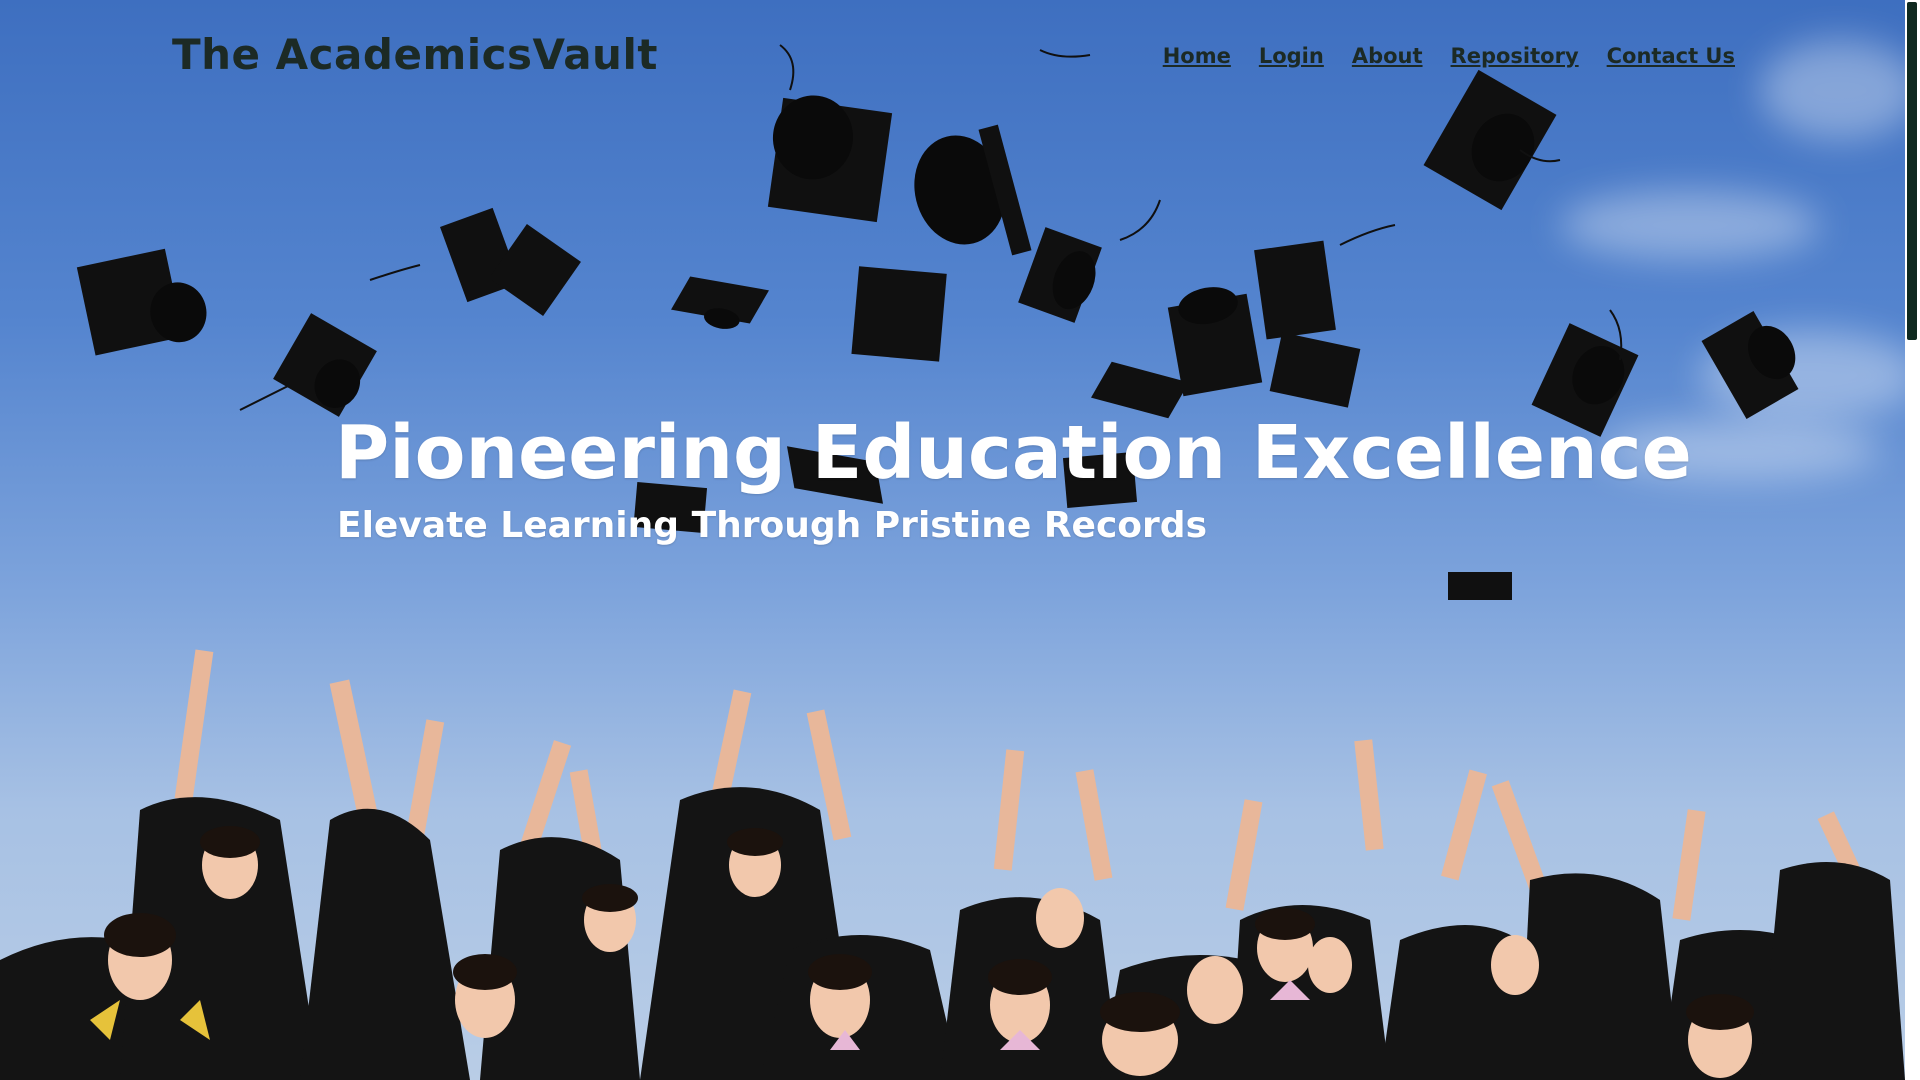 The width and height of the screenshot is (1920, 1080). What do you see at coordinates (1912, 540) in the screenshot?
I see `page-scrollbar` at bounding box center [1912, 540].